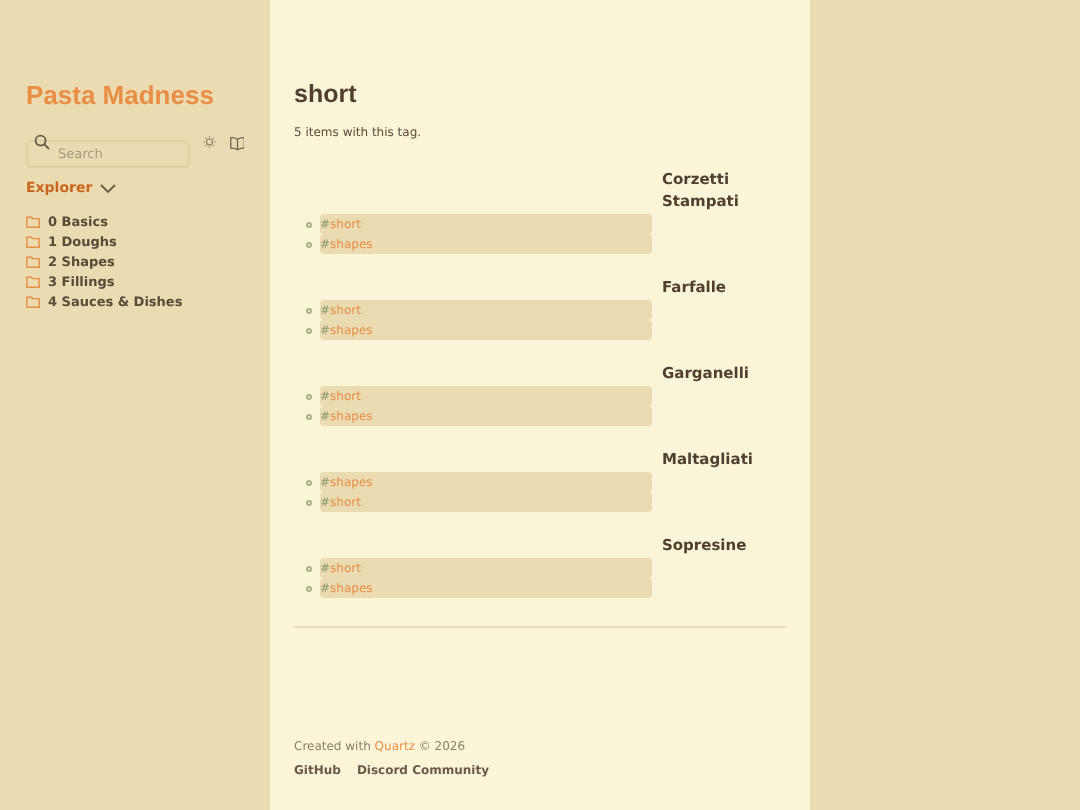 This screenshot has height=810, width=1080. I want to click on sun-icon, so click(209, 142).